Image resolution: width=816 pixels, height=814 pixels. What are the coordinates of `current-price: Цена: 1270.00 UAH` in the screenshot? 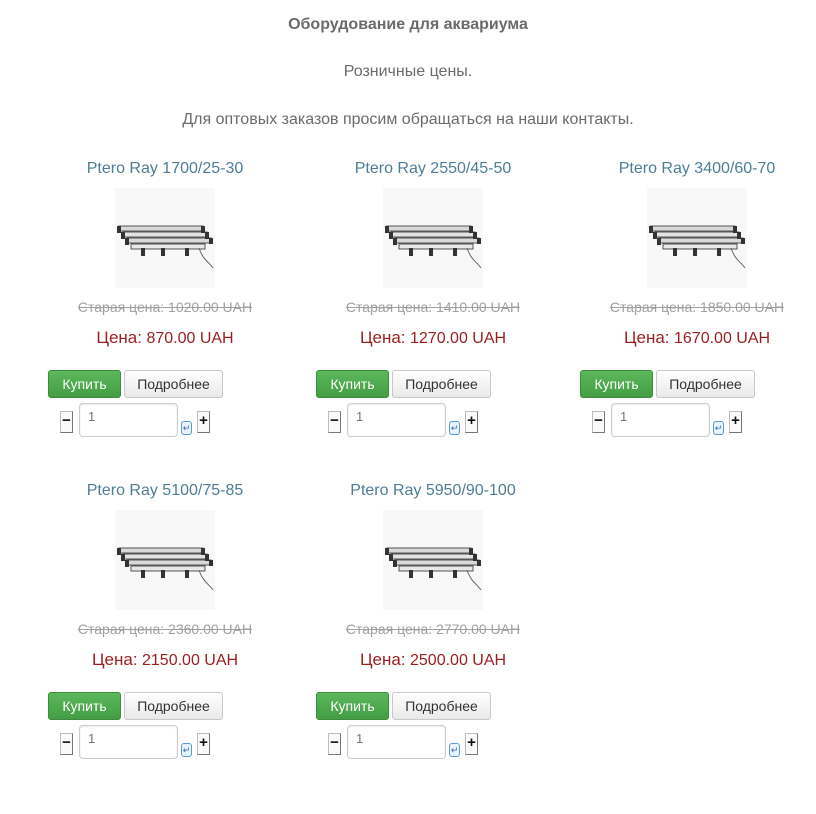 It's located at (433, 338).